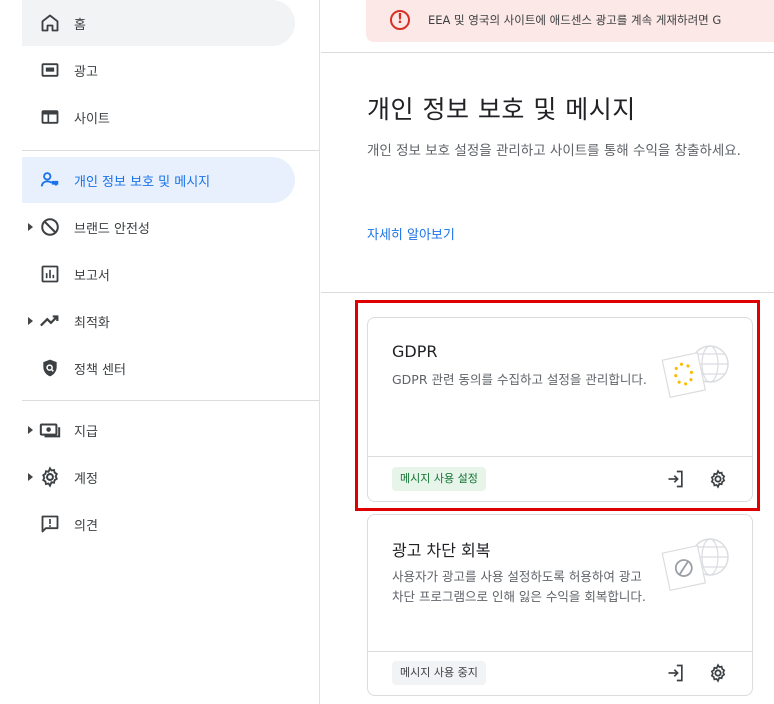 The width and height of the screenshot is (774, 704). I want to click on payments-icon, so click(50, 430).